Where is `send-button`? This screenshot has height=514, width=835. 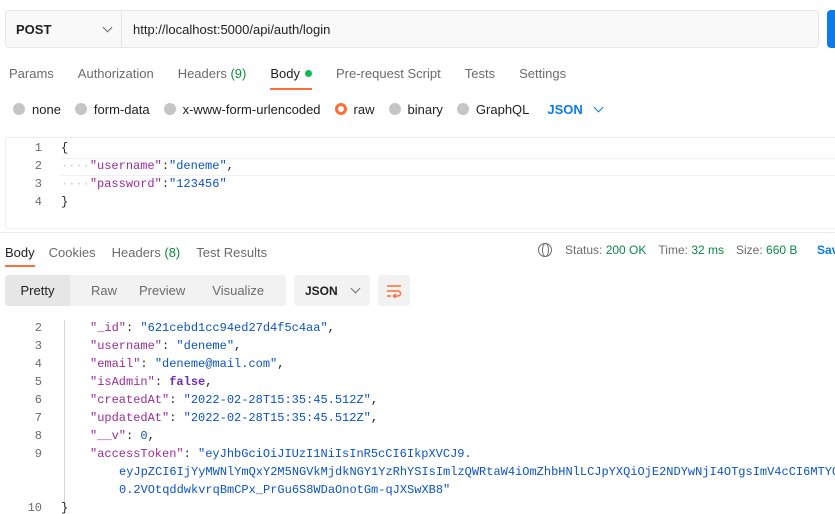 send-button is located at coordinates (831, 29).